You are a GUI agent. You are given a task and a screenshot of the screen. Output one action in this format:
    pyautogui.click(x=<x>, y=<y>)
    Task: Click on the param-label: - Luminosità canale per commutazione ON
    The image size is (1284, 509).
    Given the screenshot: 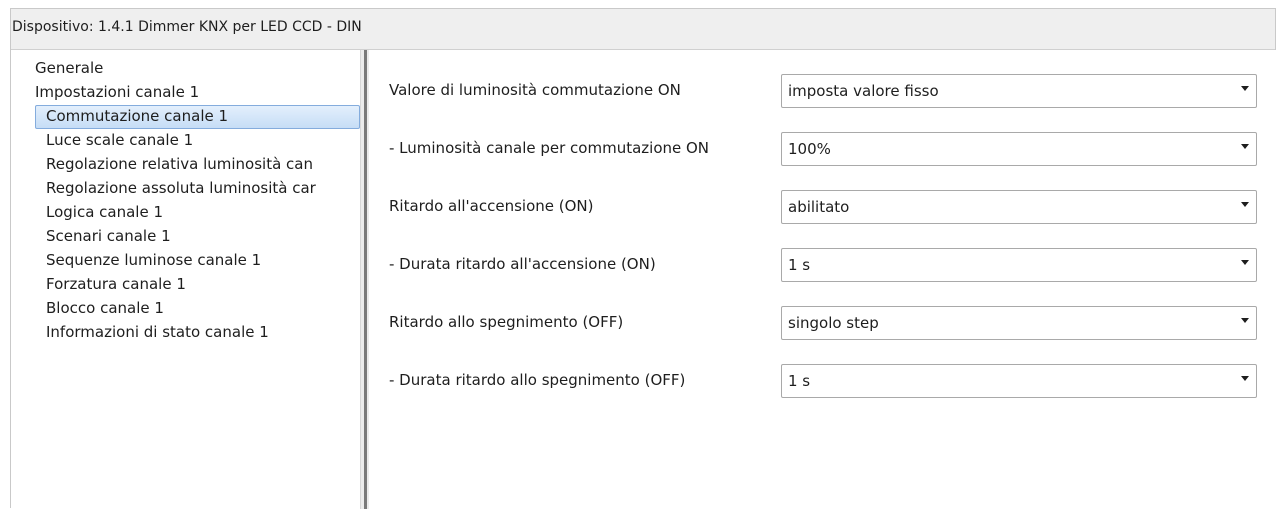 What is the action you would take?
    pyautogui.click(x=549, y=148)
    